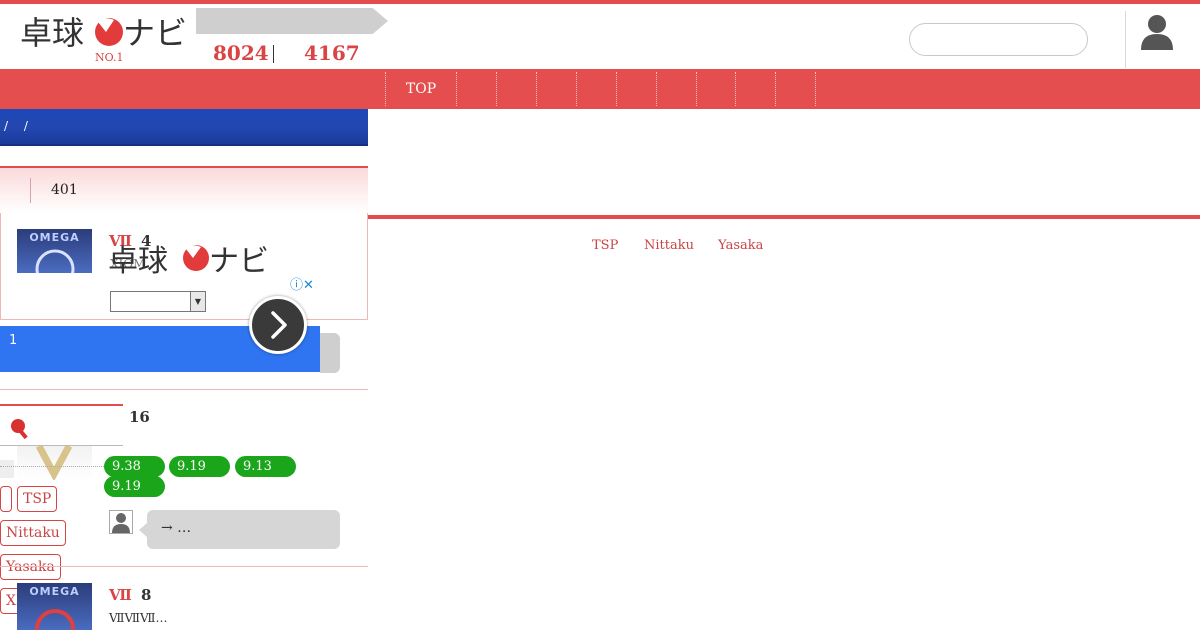  What do you see at coordinates (19, 429) in the screenshot?
I see `racket-icon` at bounding box center [19, 429].